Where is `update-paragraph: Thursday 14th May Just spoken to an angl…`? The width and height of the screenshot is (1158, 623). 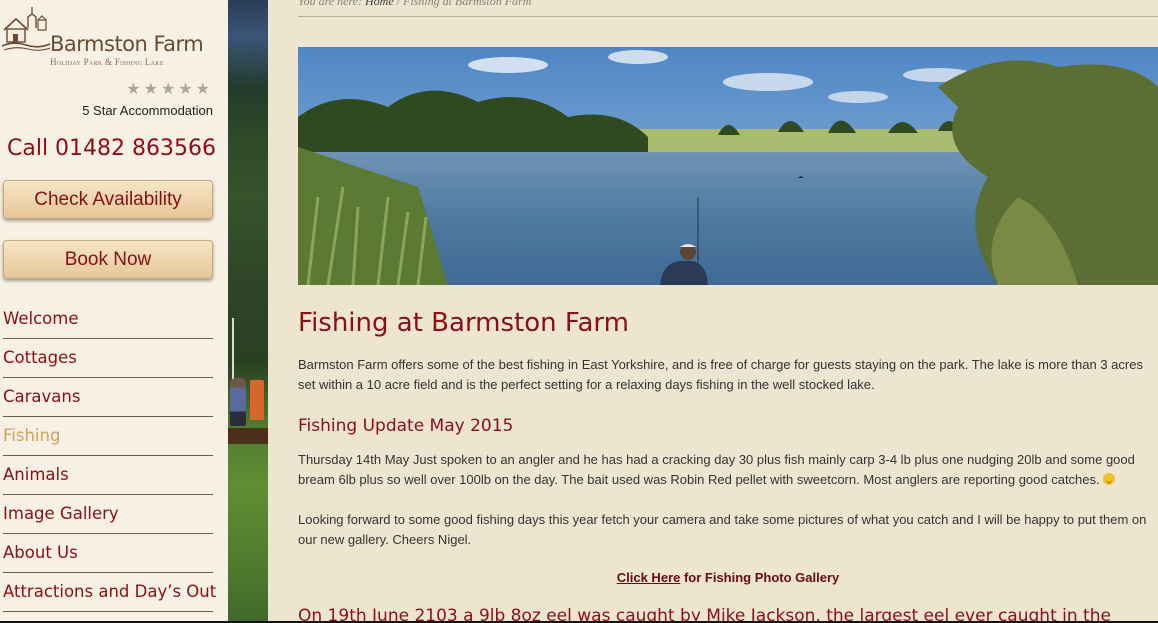 update-paragraph: Thursday 14th May Just spoken to an angl… is located at coordinates (728, 470).